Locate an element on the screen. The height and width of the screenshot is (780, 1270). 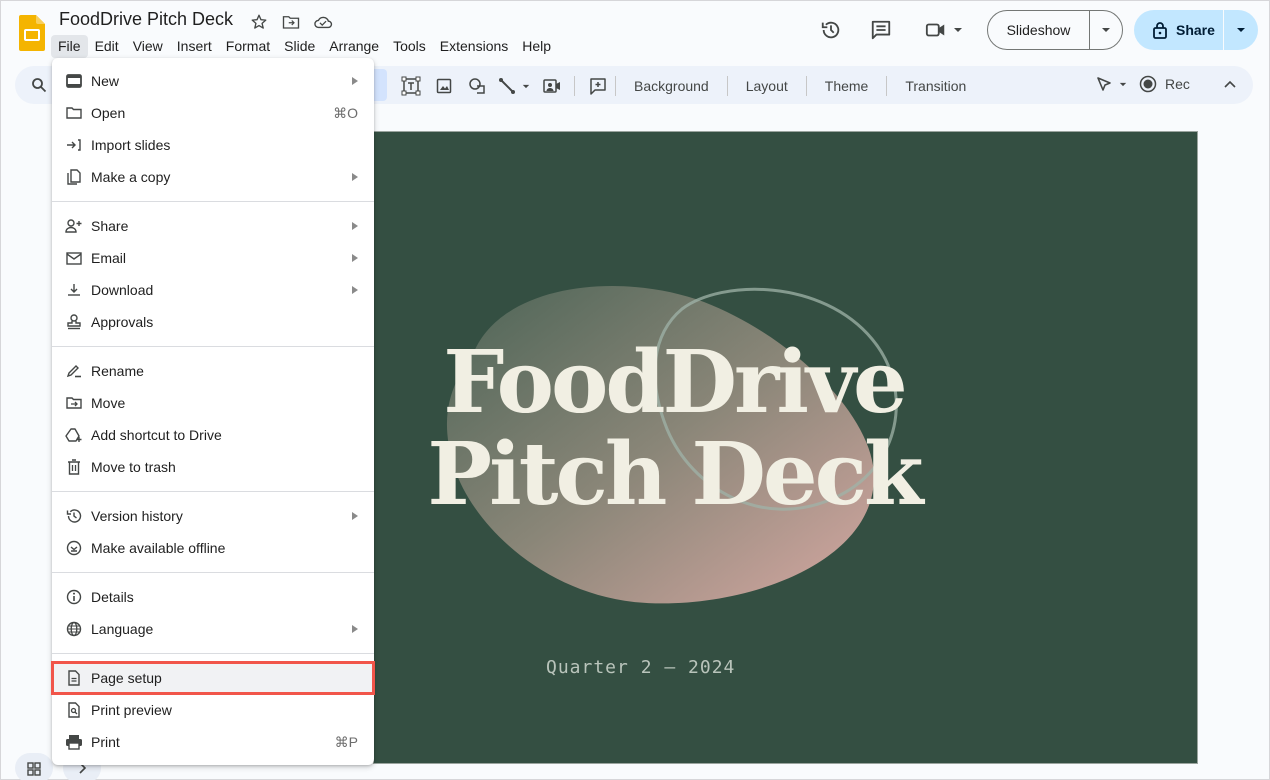
collapse-toolbar-icon is located at coordinates (1230, 84).